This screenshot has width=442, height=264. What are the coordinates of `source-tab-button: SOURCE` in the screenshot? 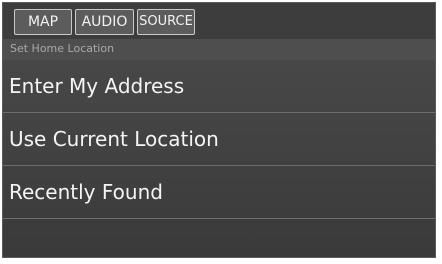 It's located at (166, 22).